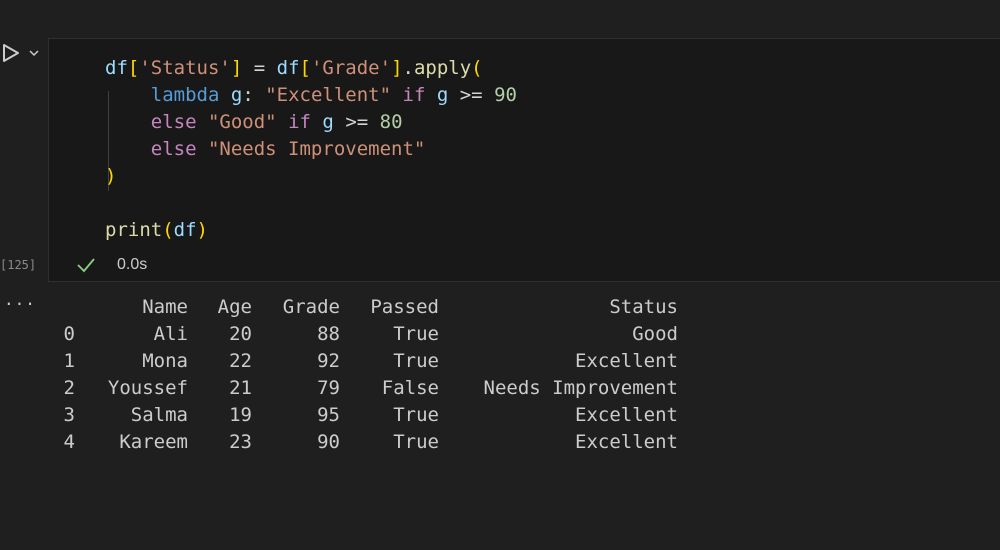  I want to click on table-cell: Ali, so click(170, 334).